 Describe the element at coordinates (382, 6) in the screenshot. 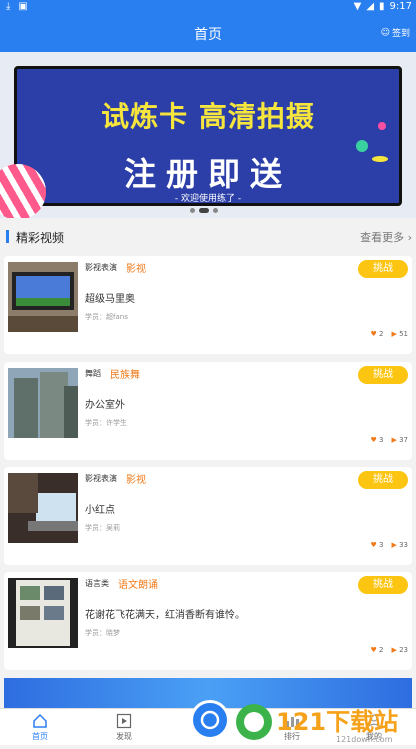

I see `battery-icon: ▮` at that location.